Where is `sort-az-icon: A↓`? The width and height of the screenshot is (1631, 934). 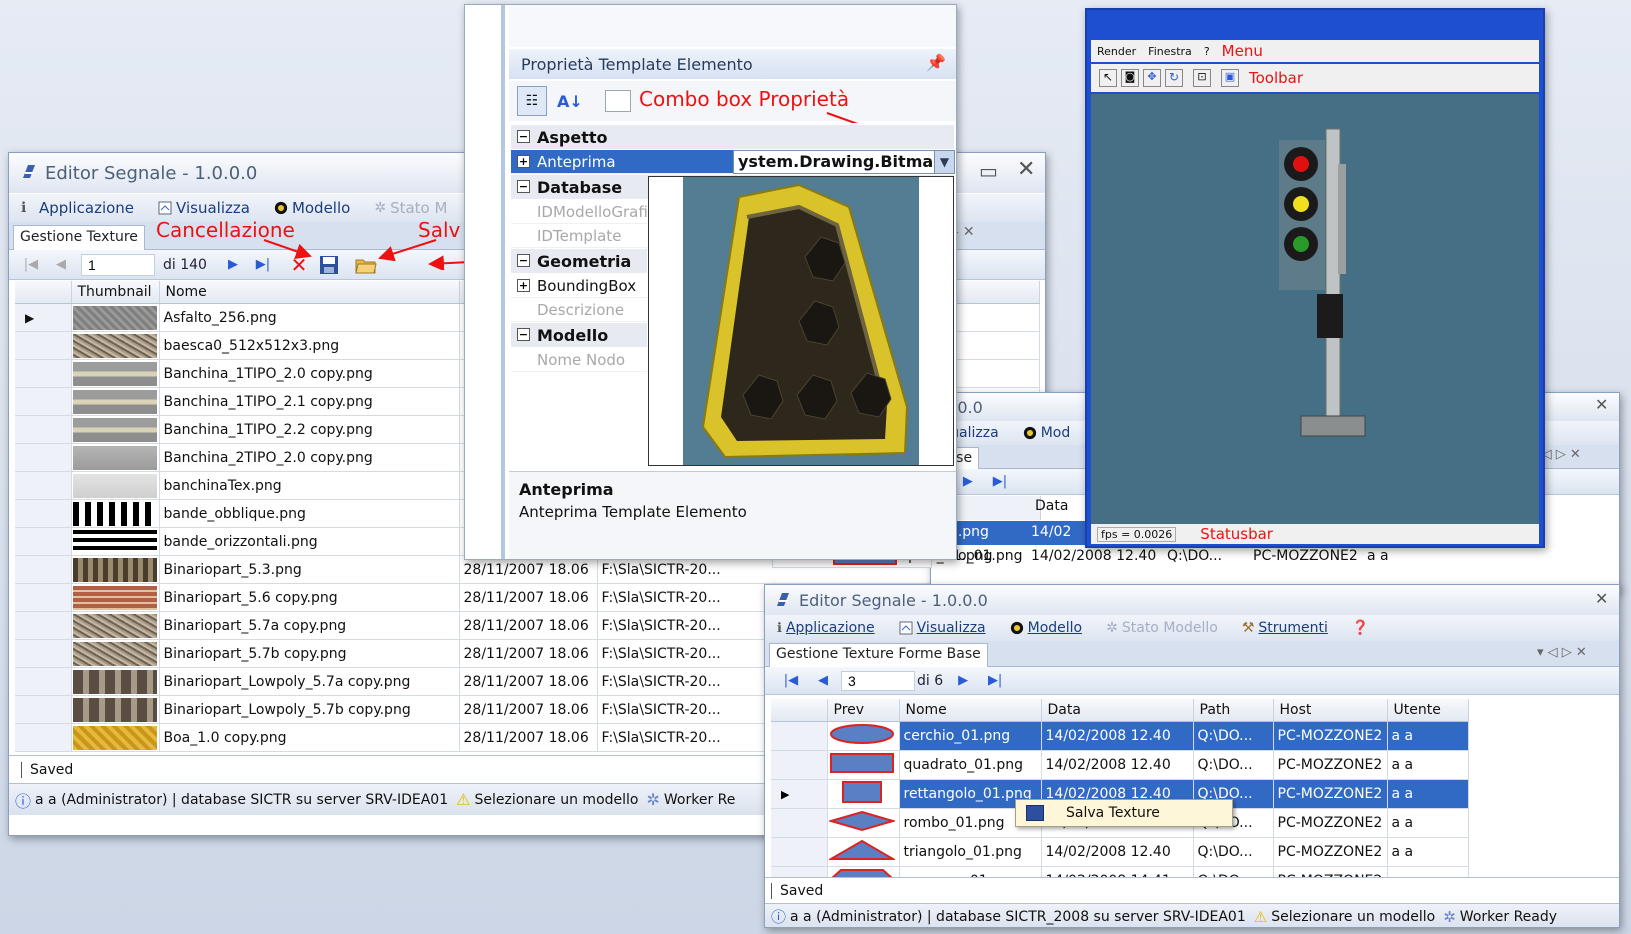
sort-az-icon: A↓ is located at coordinates (570, 101).